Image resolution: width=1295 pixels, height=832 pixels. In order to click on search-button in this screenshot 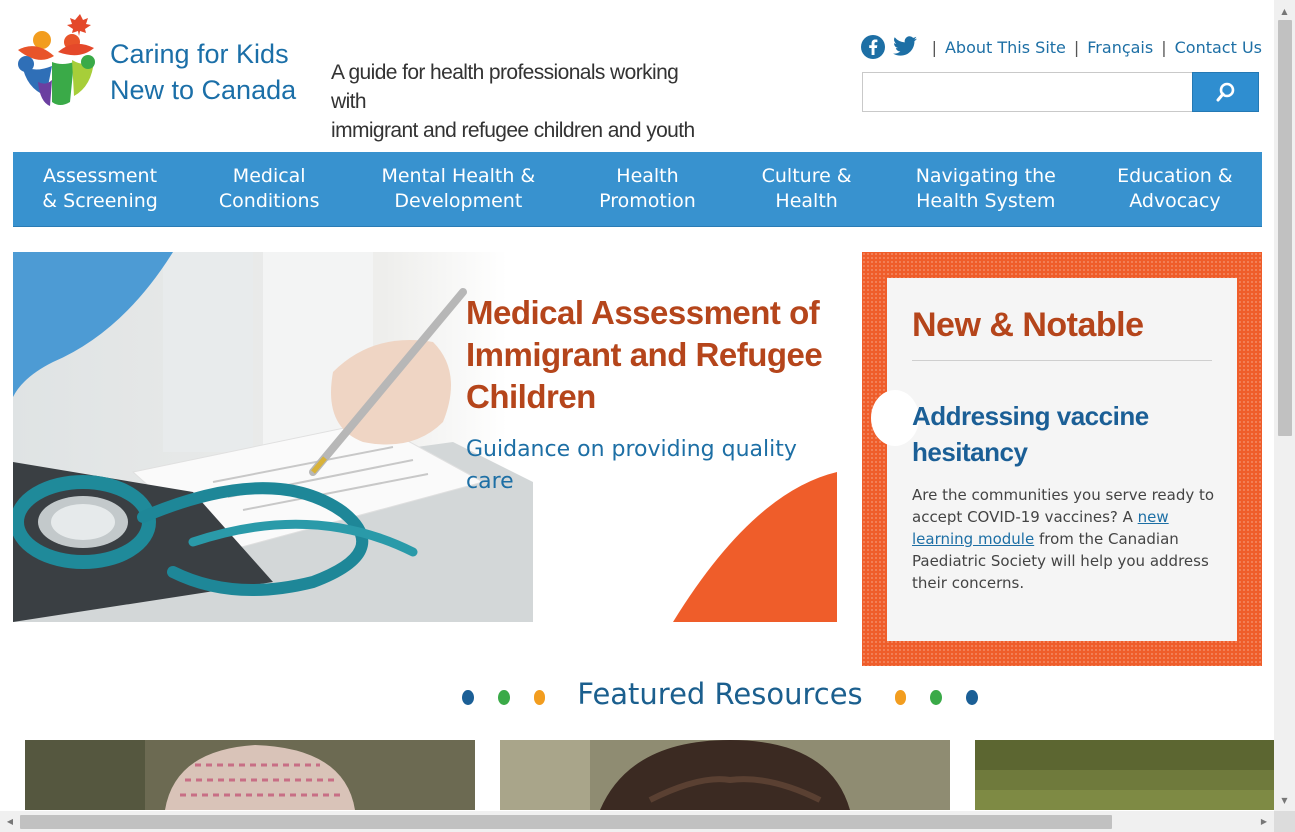, I will do `click(1225, 92)`.